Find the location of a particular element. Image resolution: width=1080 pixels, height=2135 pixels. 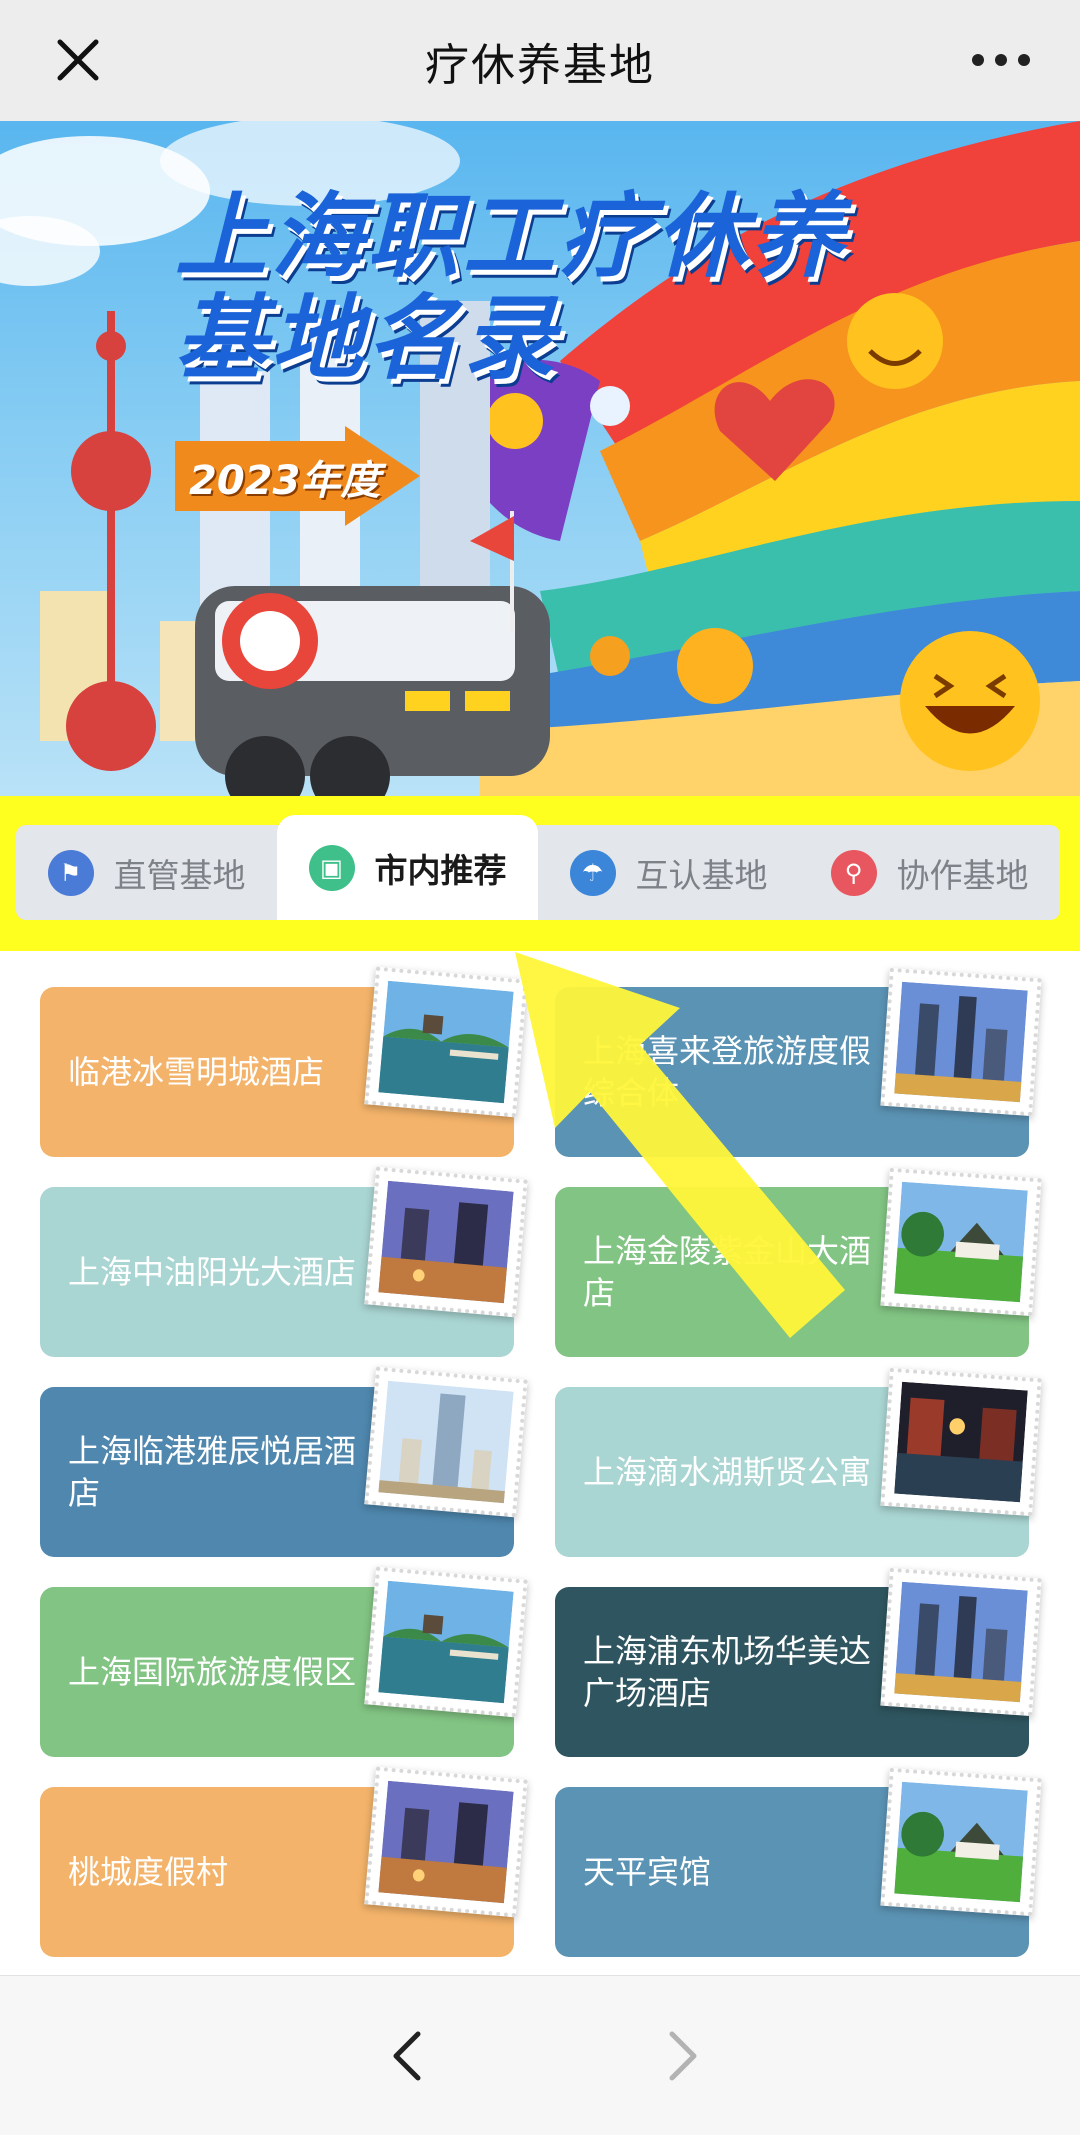

base-card: 上海临港雅辰悦居酒店 is located at coordinates (284, 1461).